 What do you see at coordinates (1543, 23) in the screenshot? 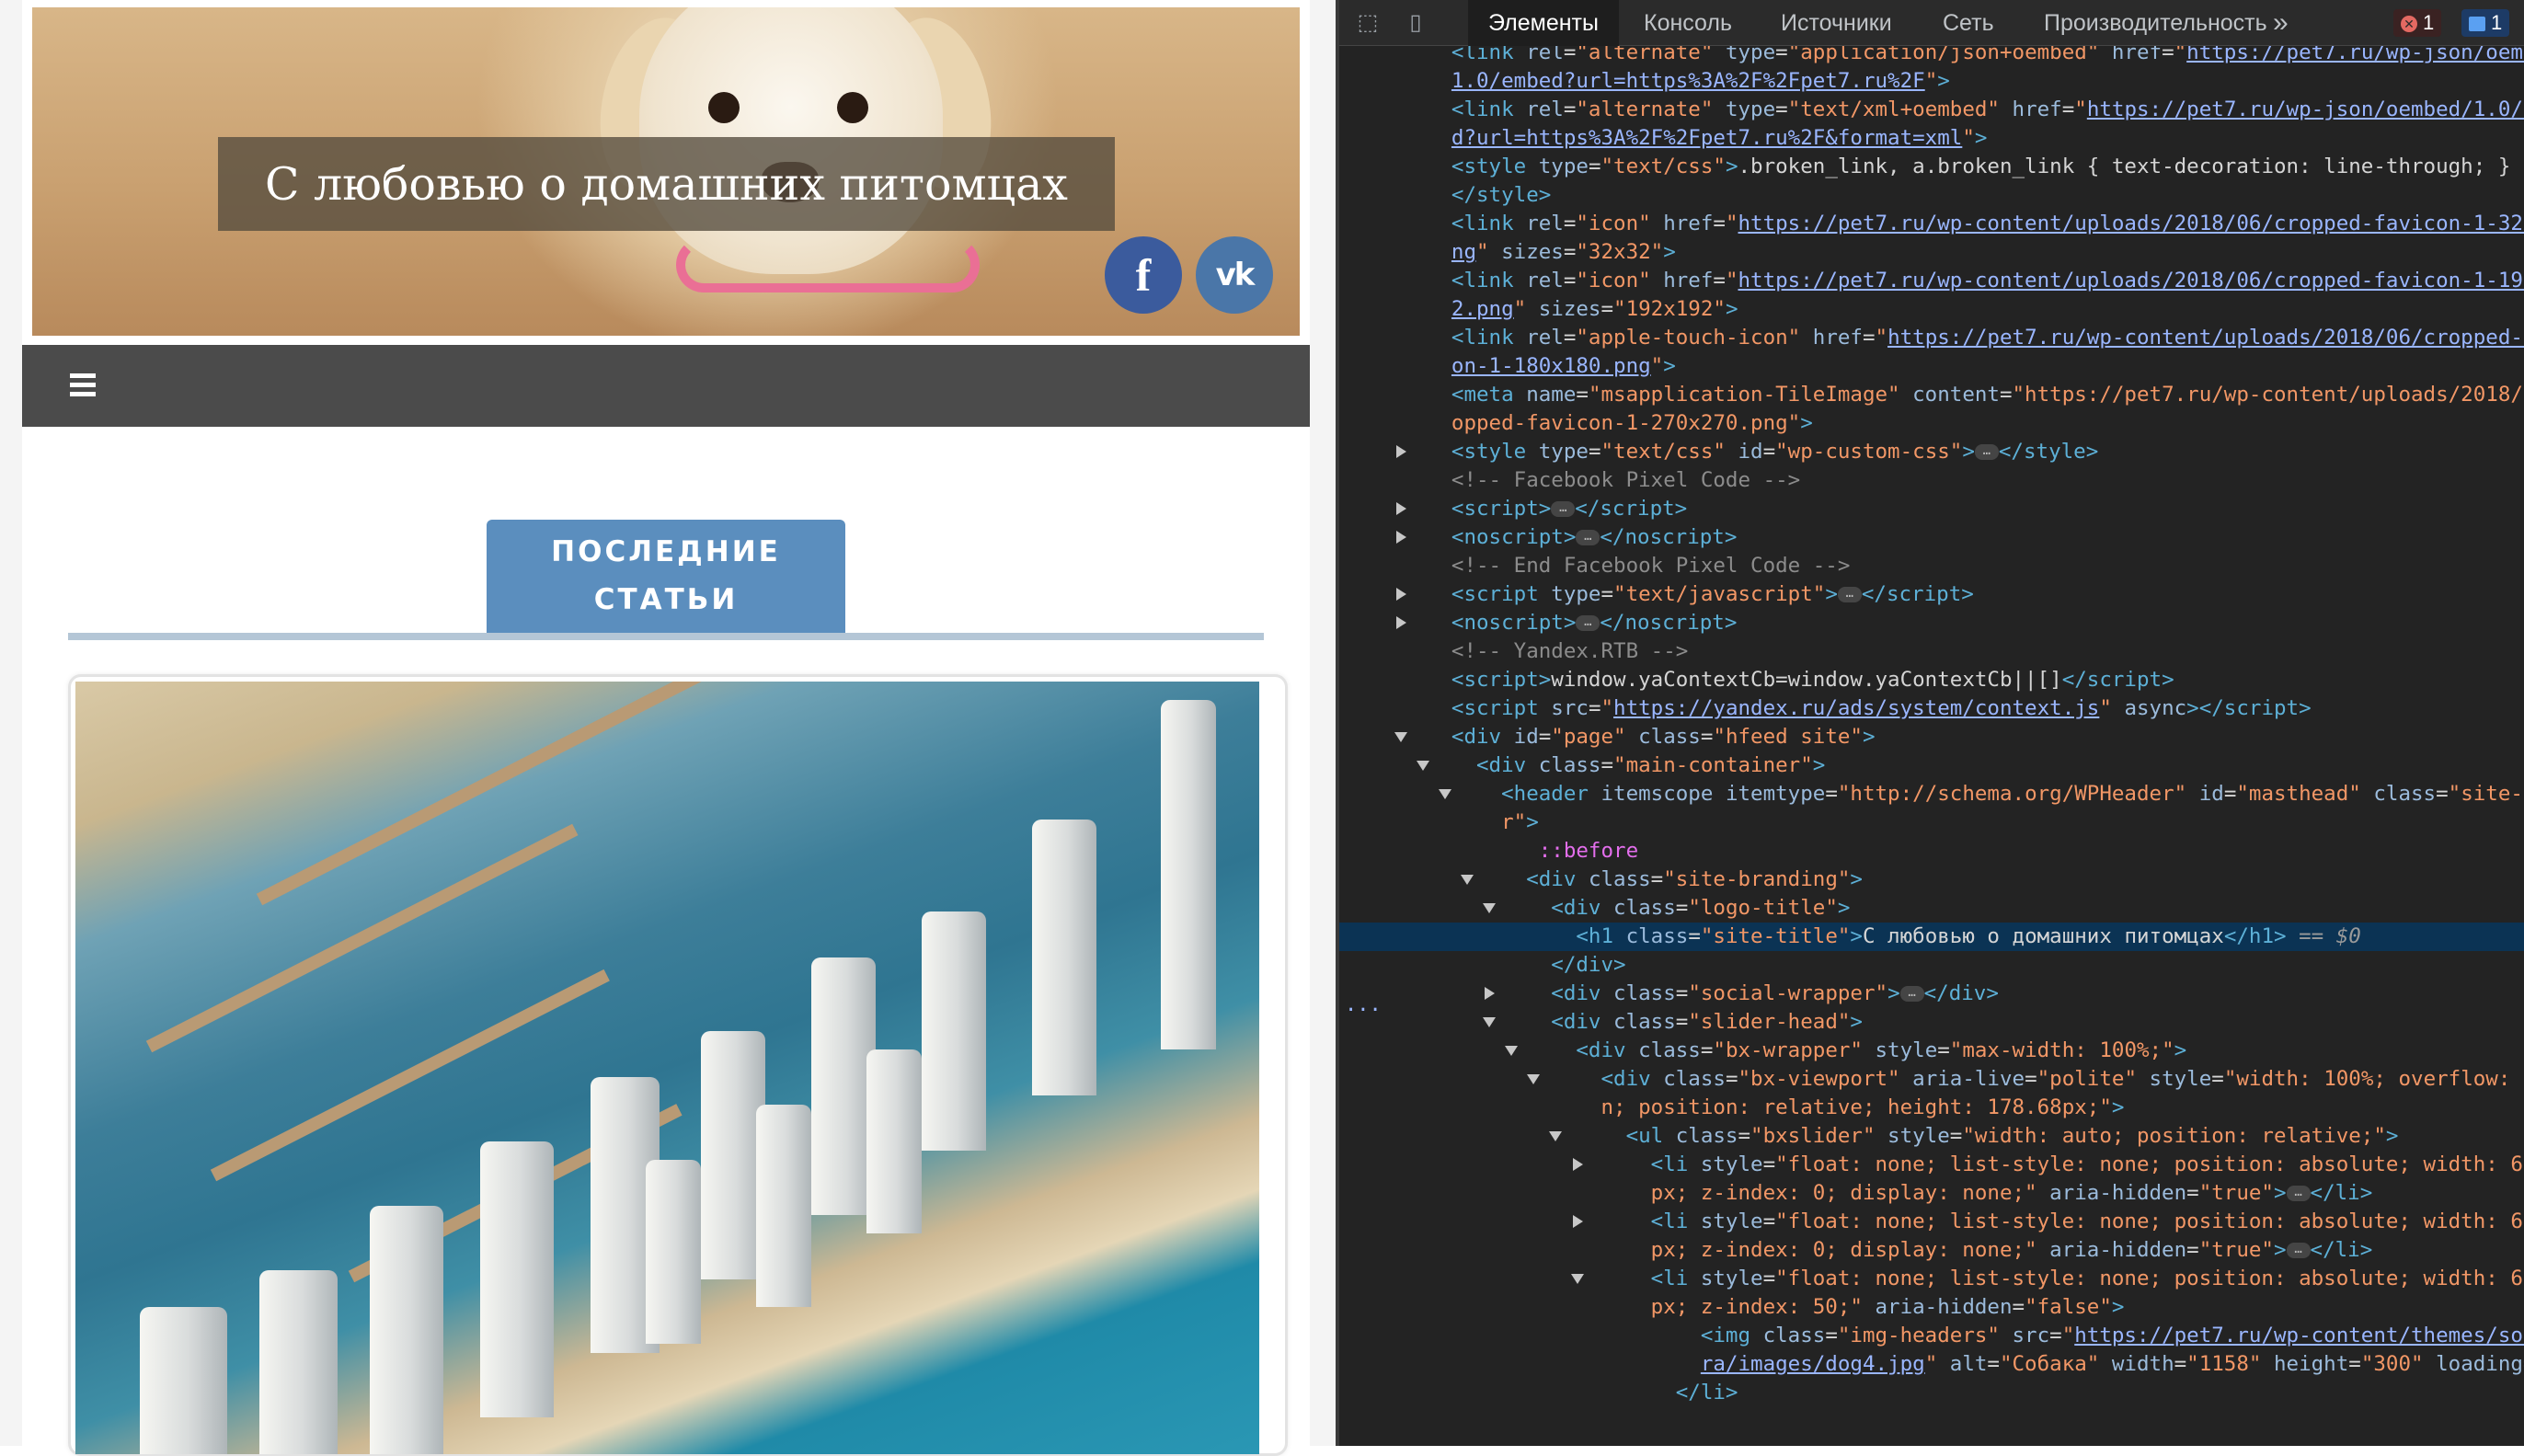
I see `tab-elements: Элементы` at bounding box center [1543, 23].